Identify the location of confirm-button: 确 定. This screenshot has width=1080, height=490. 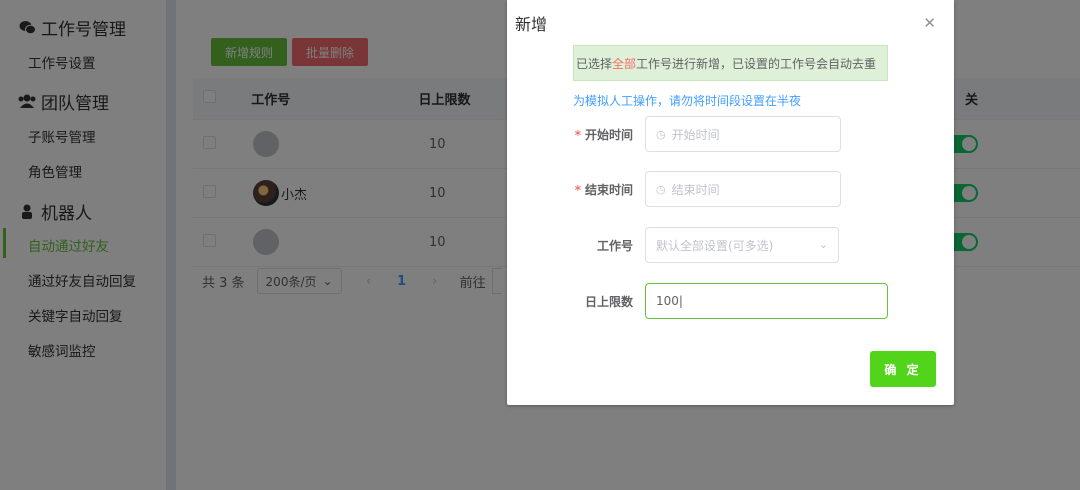
(903, 369).